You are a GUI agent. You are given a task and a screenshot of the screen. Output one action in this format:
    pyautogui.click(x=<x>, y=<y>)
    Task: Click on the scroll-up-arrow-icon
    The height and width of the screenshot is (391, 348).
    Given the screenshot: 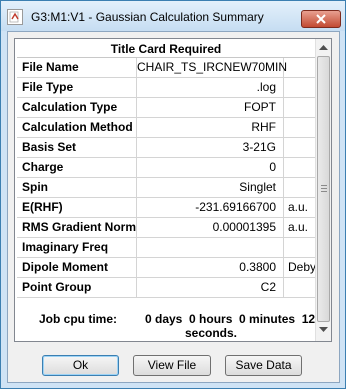 What is the action you would take?
    pyautogui.click(x=323, y=47)
    